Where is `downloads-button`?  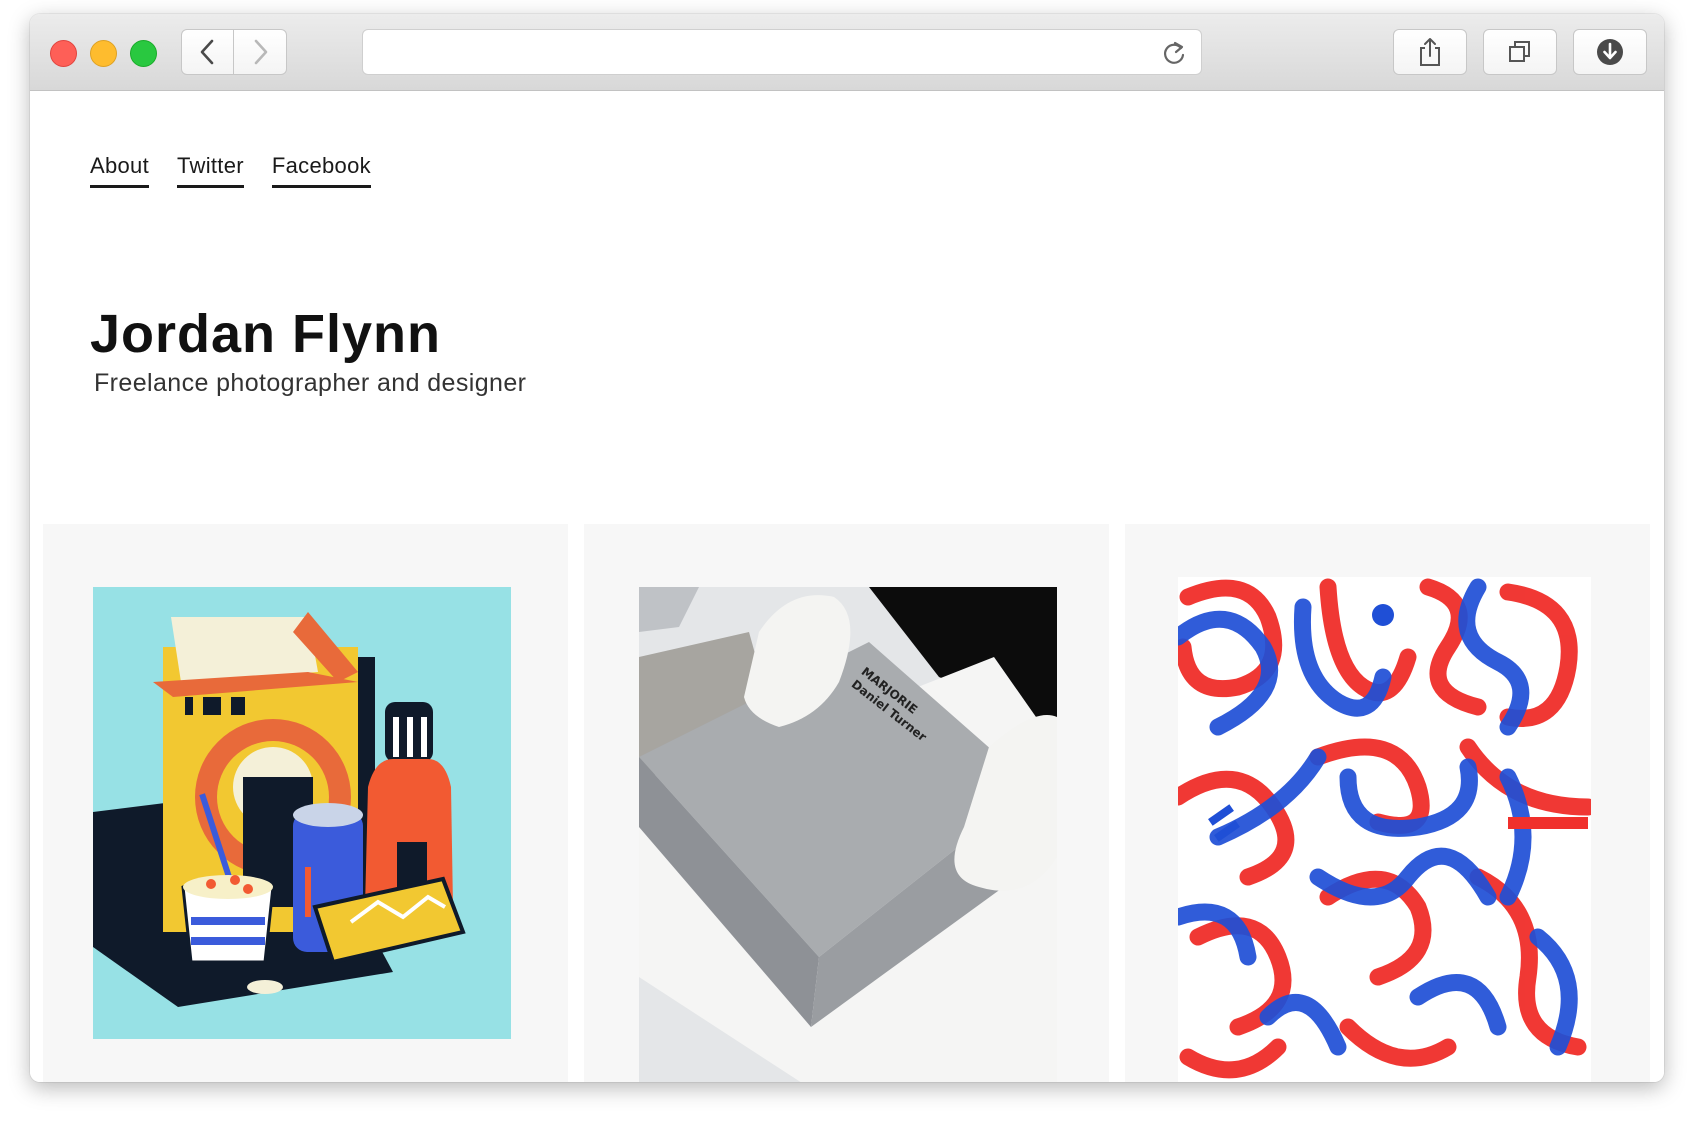 downloads-button is located at coordinates (1610, 52).